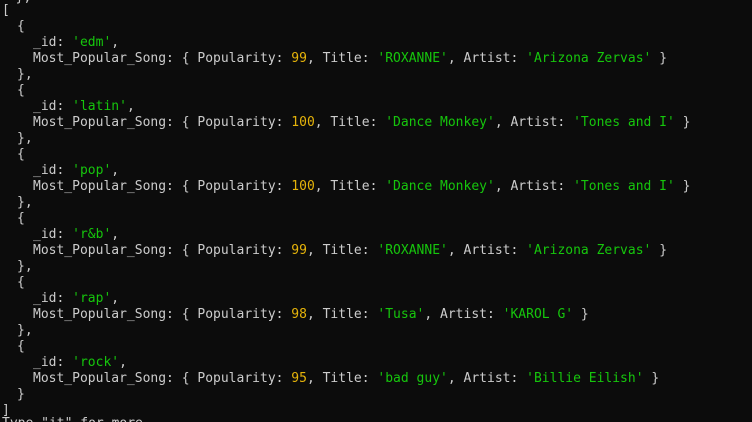 Image resolution: width=752 pixels, height=422 pixels. Describe the element at coordinates (92, 234) in the screenshot. I see `id-value: 'r&b'` at that location.